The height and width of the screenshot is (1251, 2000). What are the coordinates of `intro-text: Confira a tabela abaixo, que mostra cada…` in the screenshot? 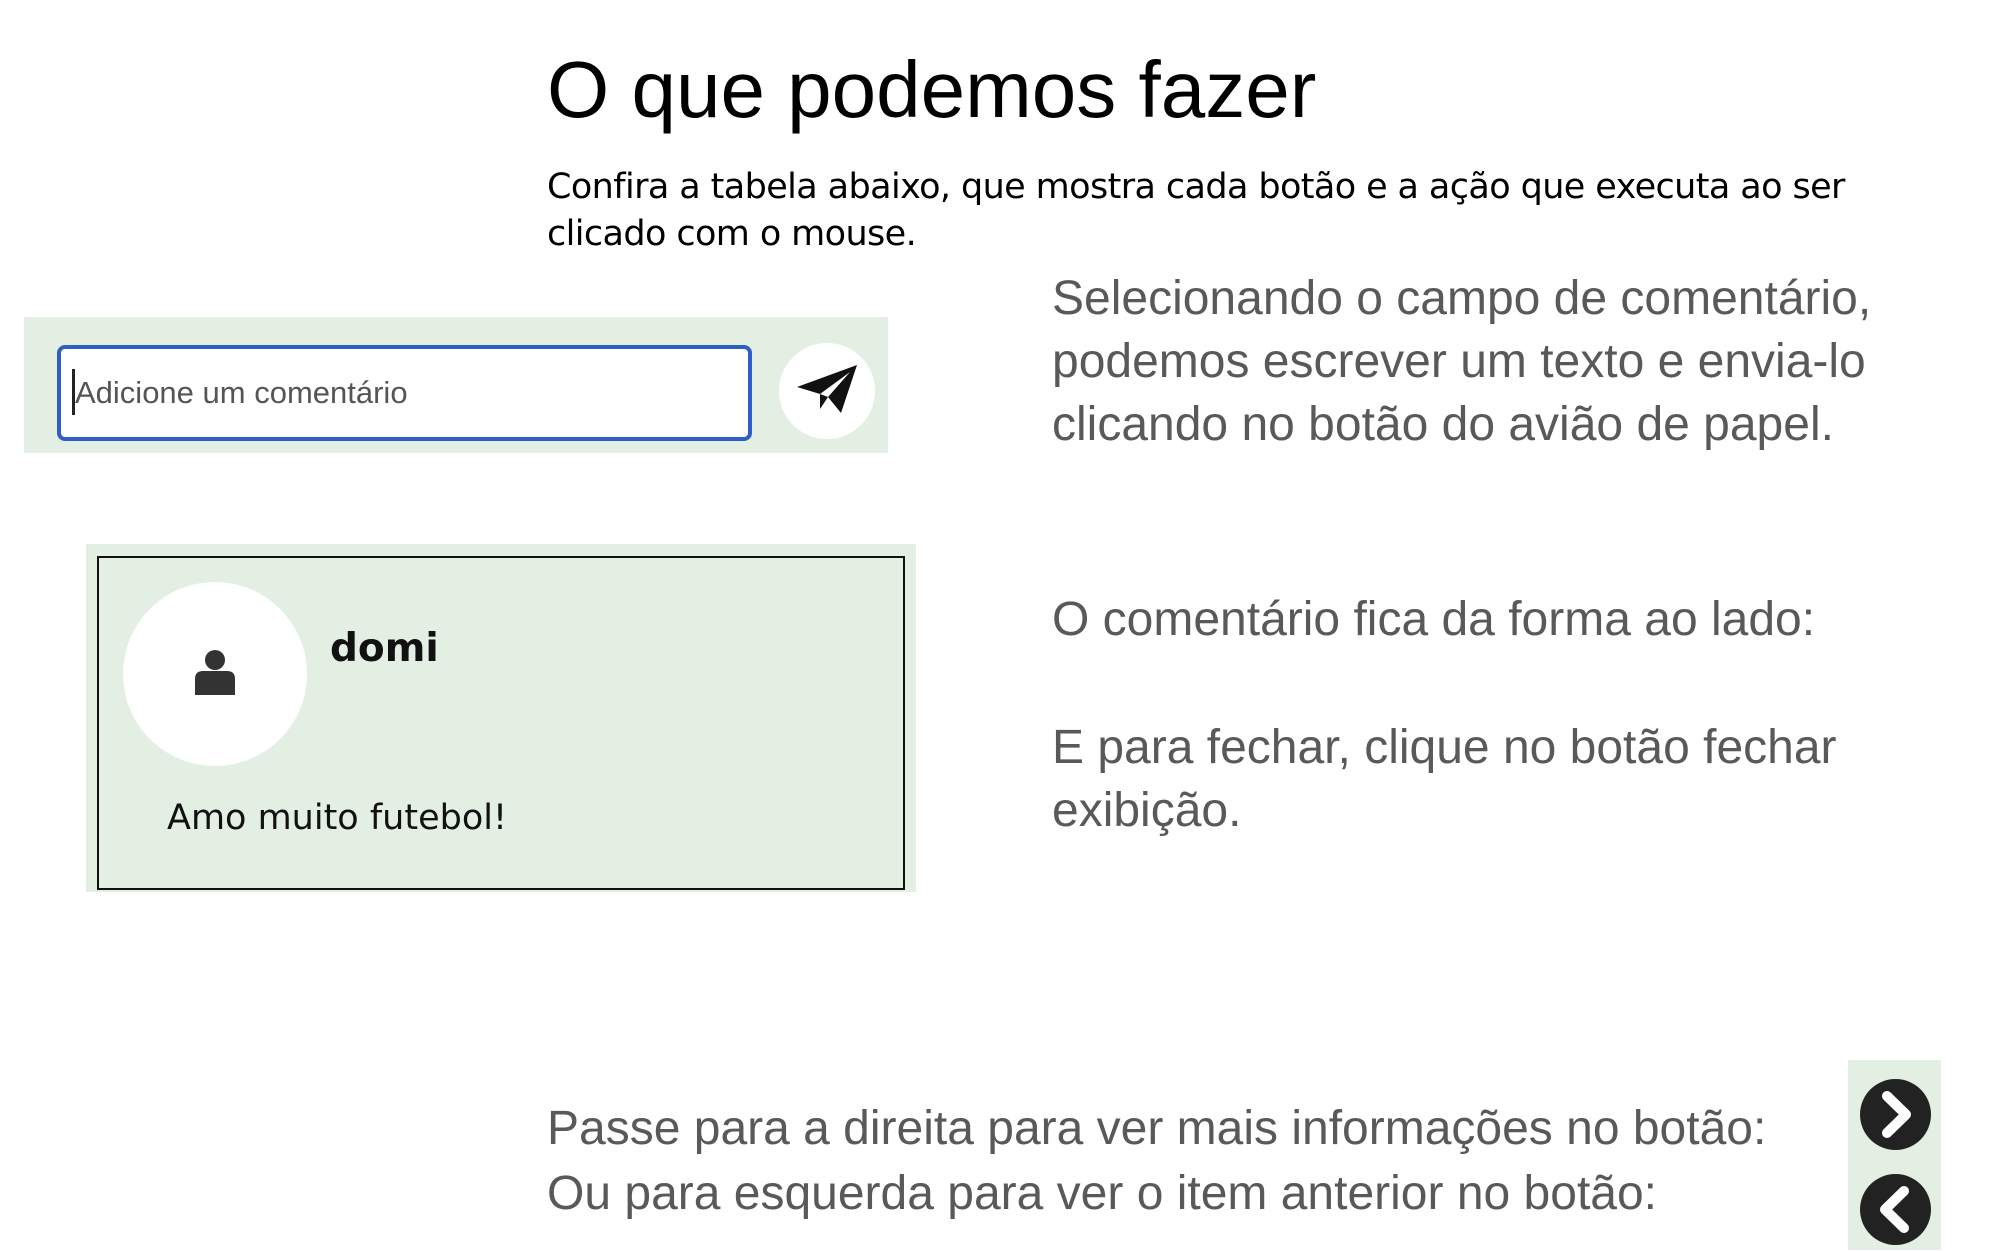 It's located at (1197, 211).